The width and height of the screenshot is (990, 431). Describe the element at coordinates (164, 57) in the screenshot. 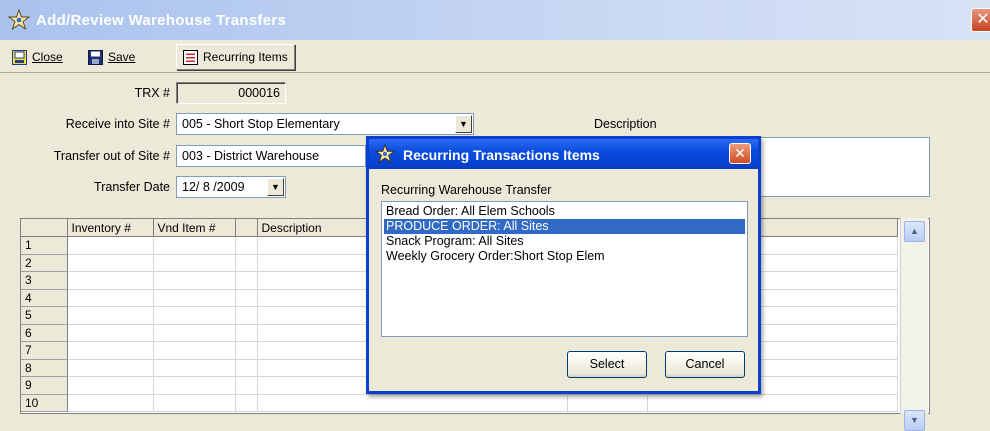

I see `toolbar: Close Save Recurring Items` at that location.